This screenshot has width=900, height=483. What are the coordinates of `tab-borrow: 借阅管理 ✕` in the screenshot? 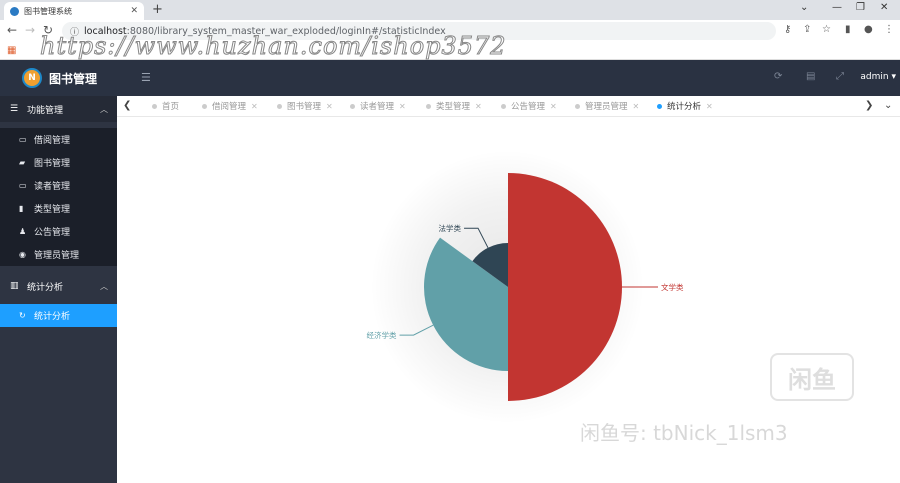 It's located at (230, 106).